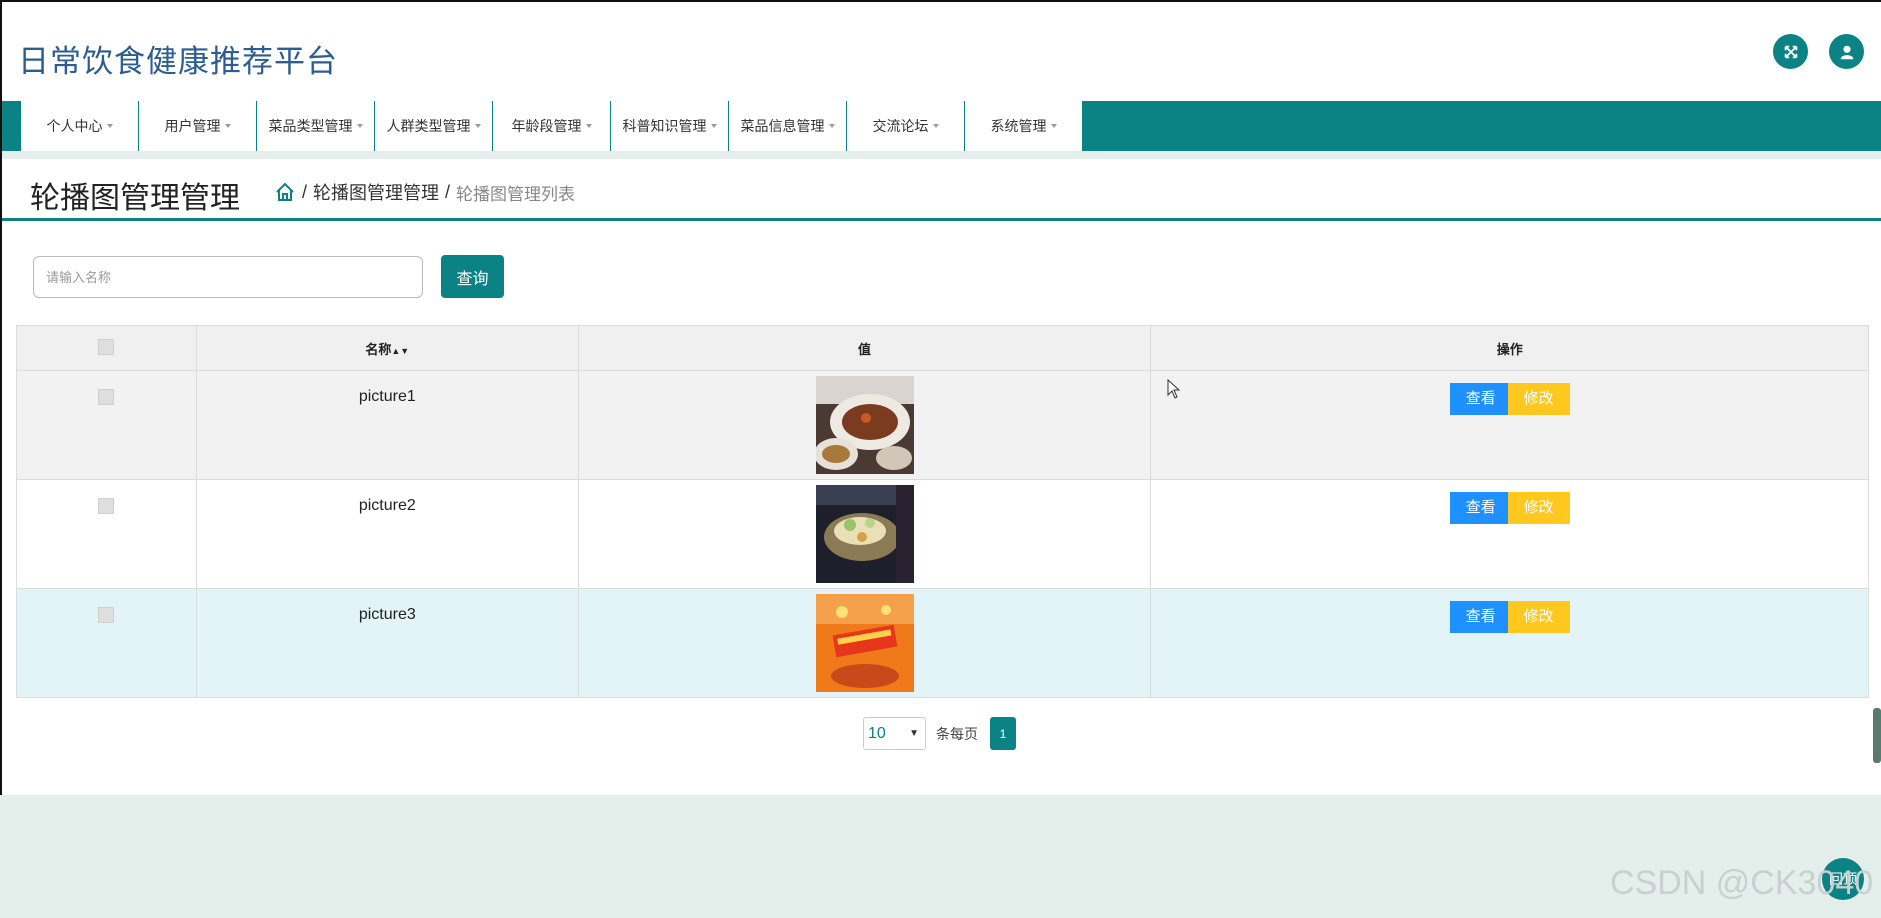  I want to click on select-all-checkbox, so click(106, 346).